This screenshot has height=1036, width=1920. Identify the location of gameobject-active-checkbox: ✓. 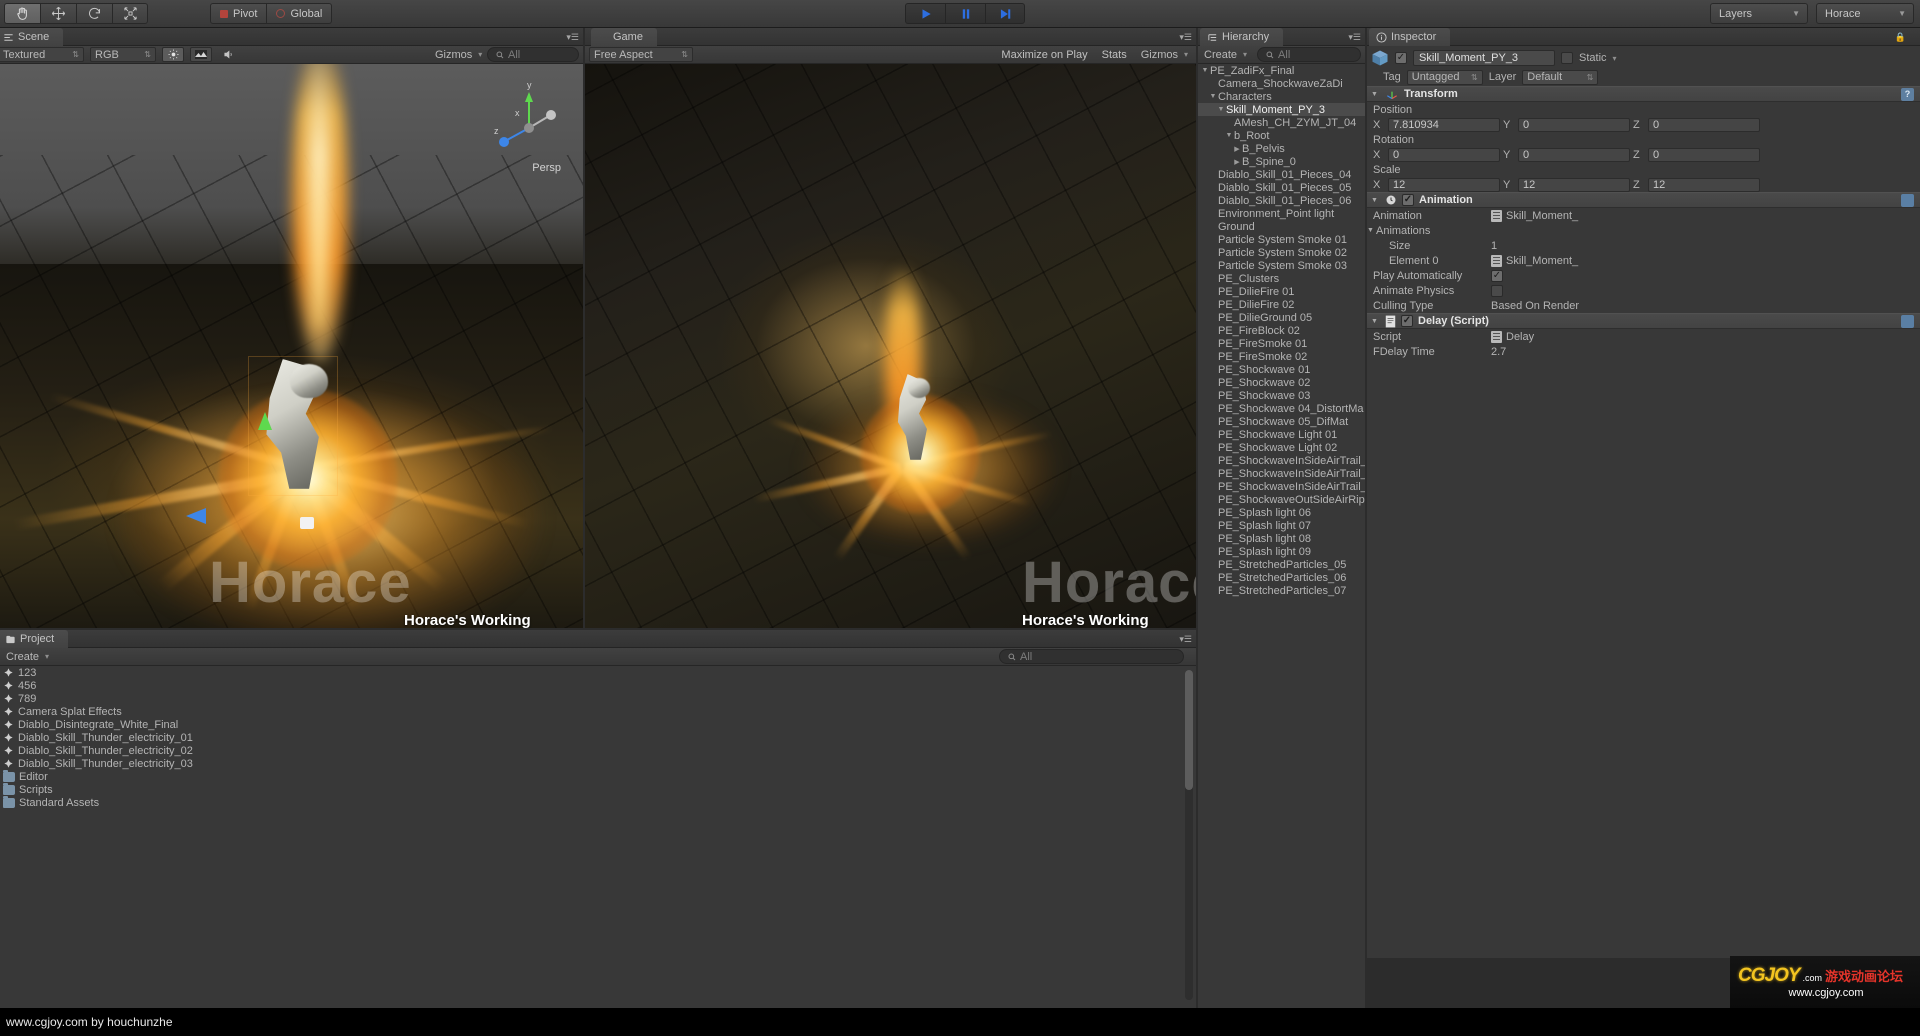
(1401, 58).